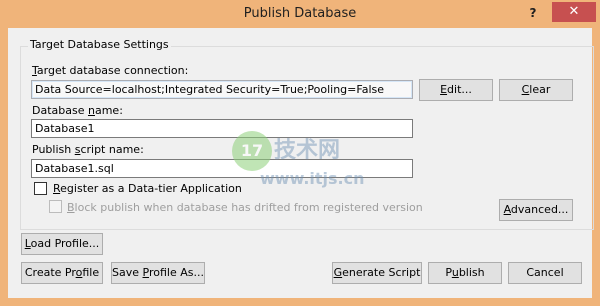  What do you see at coordinates (312, 178) in the screenshot?
I see `watermark-url: www.itjs.cn` at bounding box center [312, 178].